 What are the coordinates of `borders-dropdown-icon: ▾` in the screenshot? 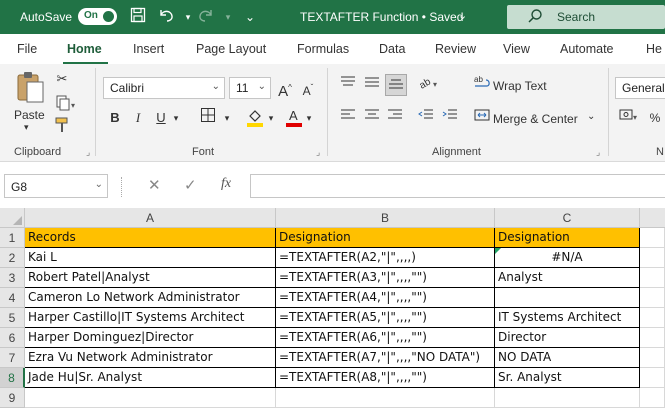 It's located at (227, 118).